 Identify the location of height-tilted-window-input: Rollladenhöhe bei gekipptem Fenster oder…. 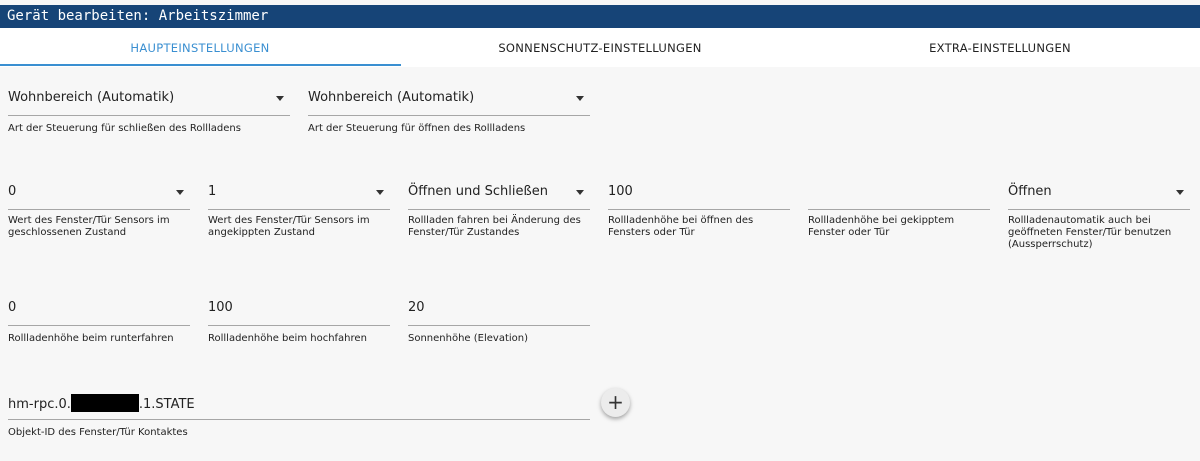
(899, 217).